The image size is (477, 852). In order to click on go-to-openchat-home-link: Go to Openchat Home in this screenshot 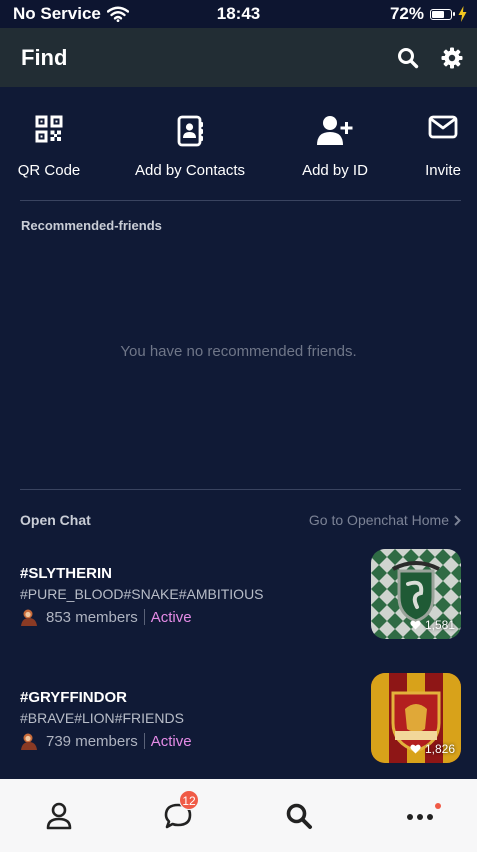, I will do `click(385, 520)`.